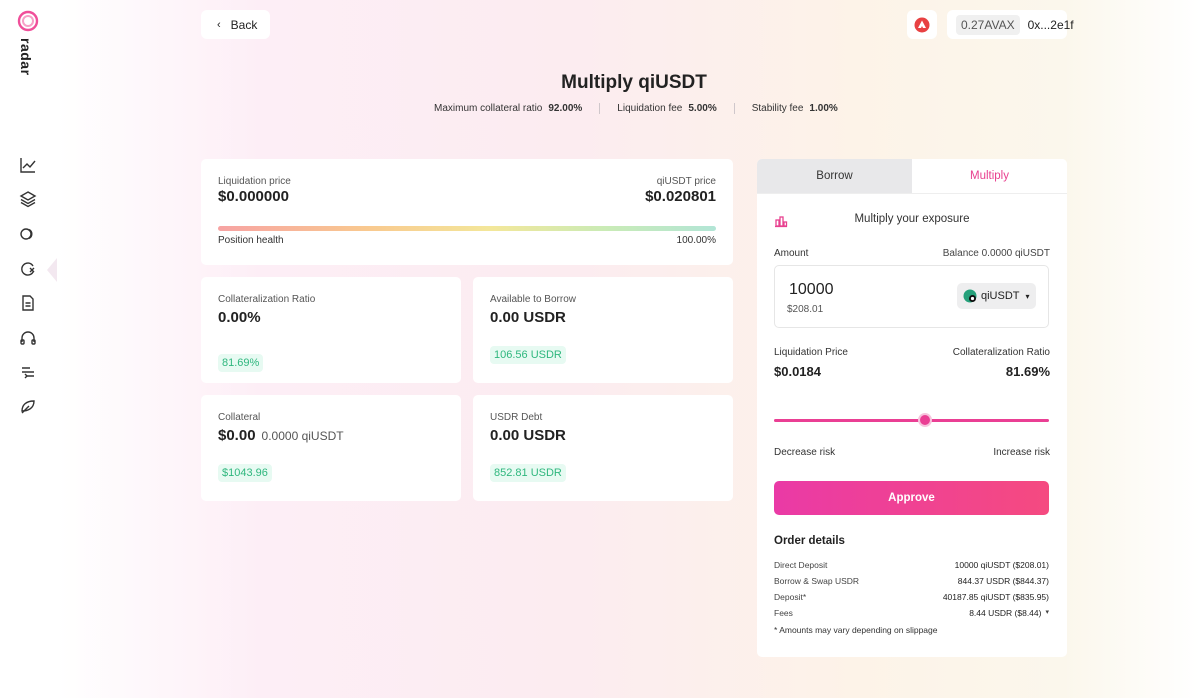 The image size is (1200, 698). Describe the element at coordinates (28, 407) in the screenshot. I see `leaf-icon` at that location.